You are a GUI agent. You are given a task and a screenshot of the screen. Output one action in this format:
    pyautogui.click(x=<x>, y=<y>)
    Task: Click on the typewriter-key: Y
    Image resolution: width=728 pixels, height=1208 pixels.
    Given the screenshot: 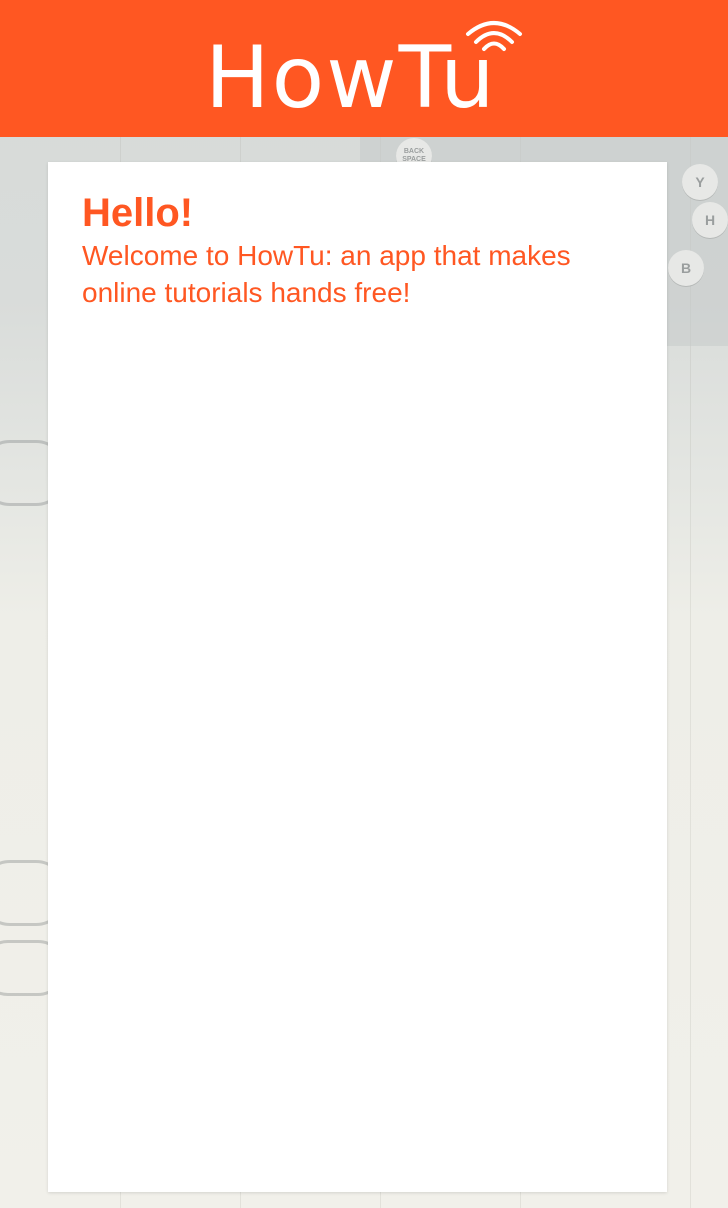 What is the action you would take?
    pyautogui.click(x=700, y=182)
    